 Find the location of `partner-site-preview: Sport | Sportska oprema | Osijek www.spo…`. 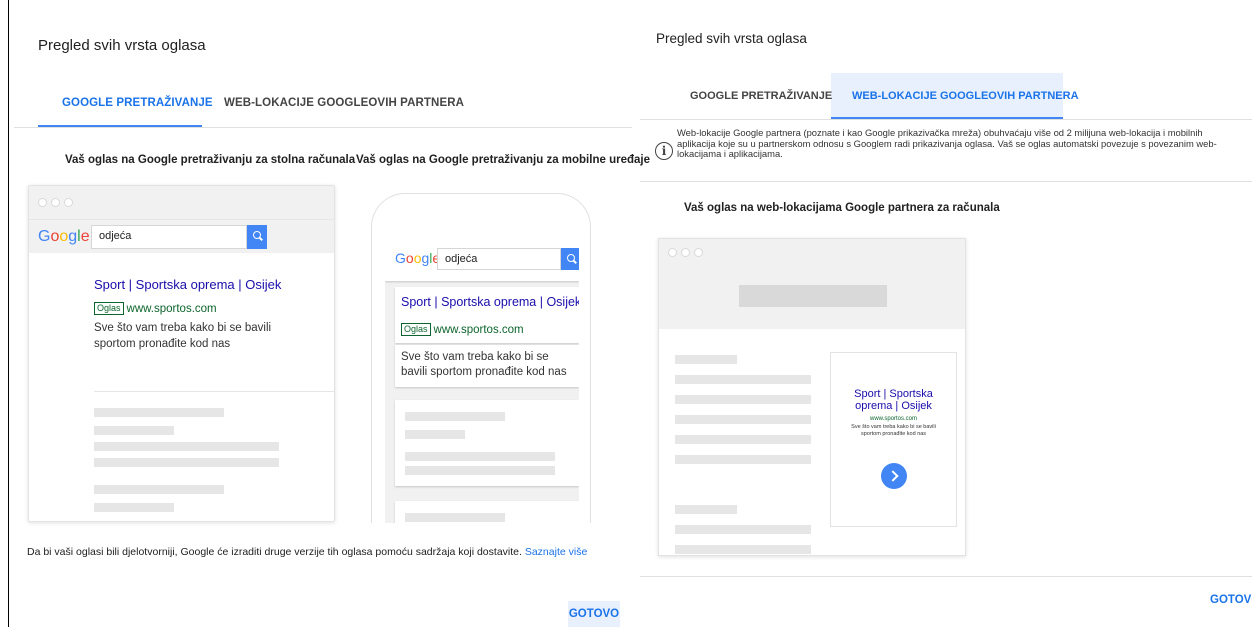

partner-site-preview: Sport | Sportska oprema | Osijek www.spo… is located at coordinates (812, 397).